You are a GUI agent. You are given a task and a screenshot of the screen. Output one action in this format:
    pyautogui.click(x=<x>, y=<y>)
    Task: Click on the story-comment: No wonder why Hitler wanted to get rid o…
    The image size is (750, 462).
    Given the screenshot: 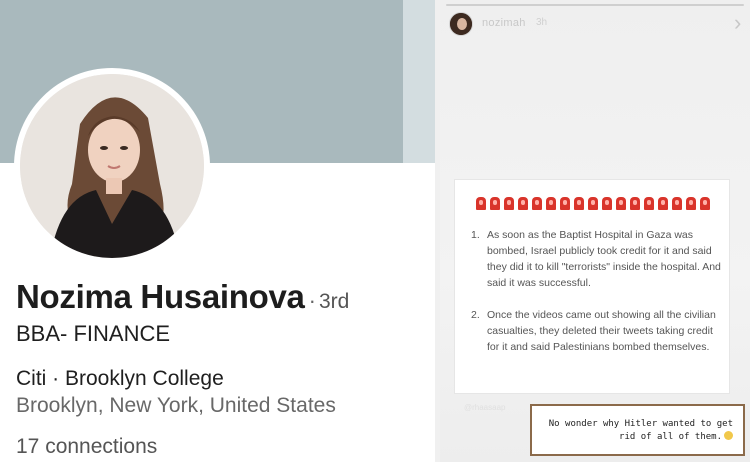 What is the action you would take?
    pyautogui.click(x=633, y=431)
    